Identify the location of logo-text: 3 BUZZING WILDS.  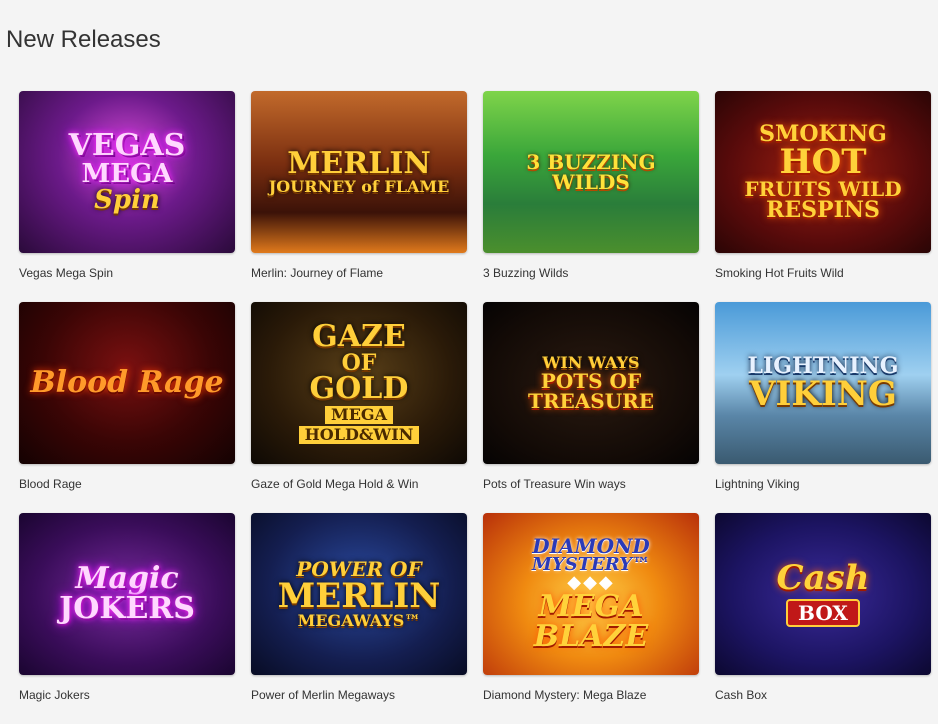
(591, 172).